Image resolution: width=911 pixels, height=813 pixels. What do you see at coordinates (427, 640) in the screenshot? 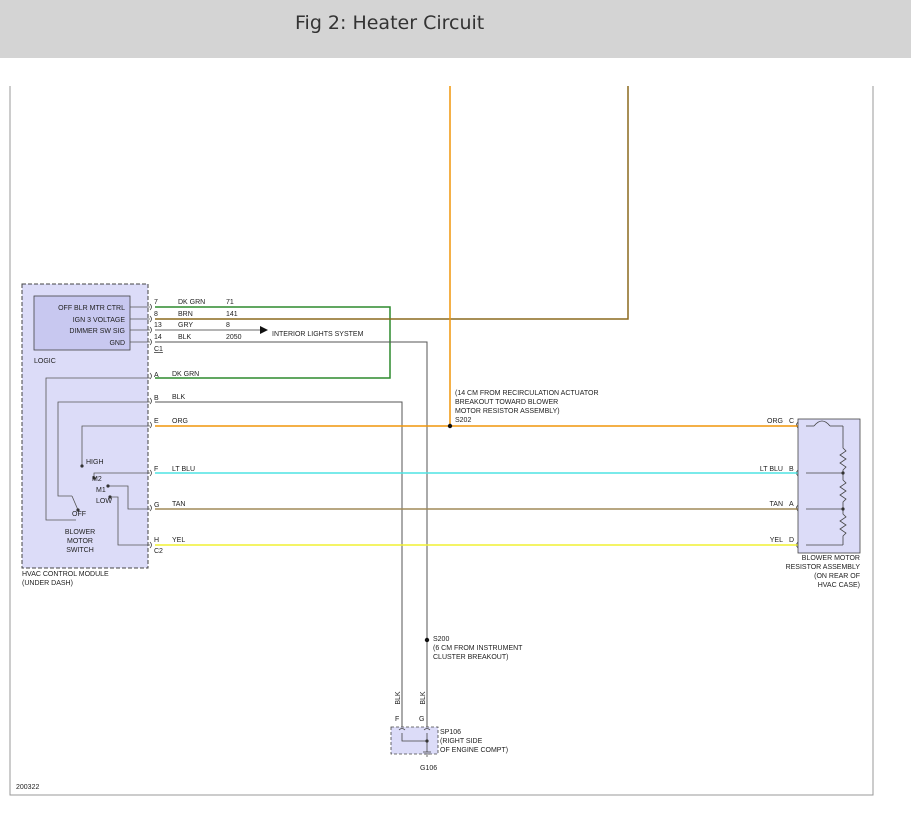
I see `splice-s200-dot` at bounding box center [427, 640].